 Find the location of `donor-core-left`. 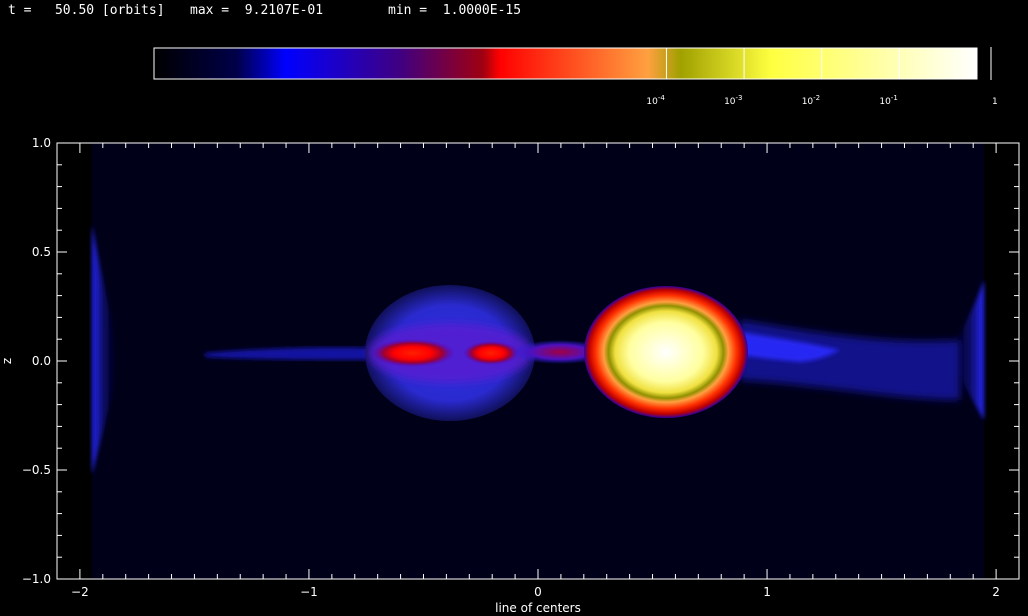

donor-core-left is located at coordinates (413, 353).